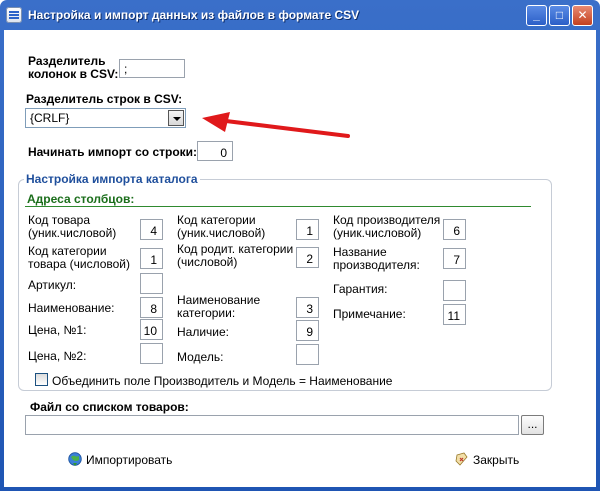 The image size is (600, 491). I want to click on note-input: 11, so click(454, 314).